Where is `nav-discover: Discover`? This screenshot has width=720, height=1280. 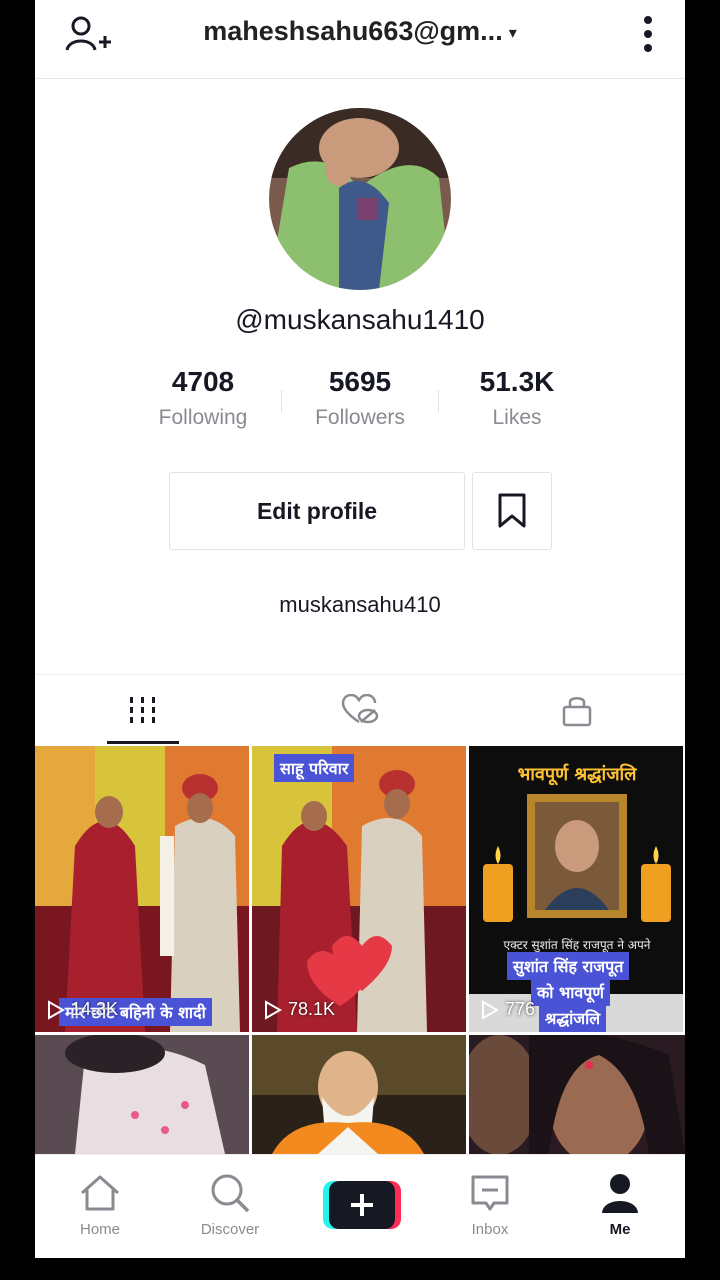
nav-discover: Discover is located at coordinates (230, 1206).